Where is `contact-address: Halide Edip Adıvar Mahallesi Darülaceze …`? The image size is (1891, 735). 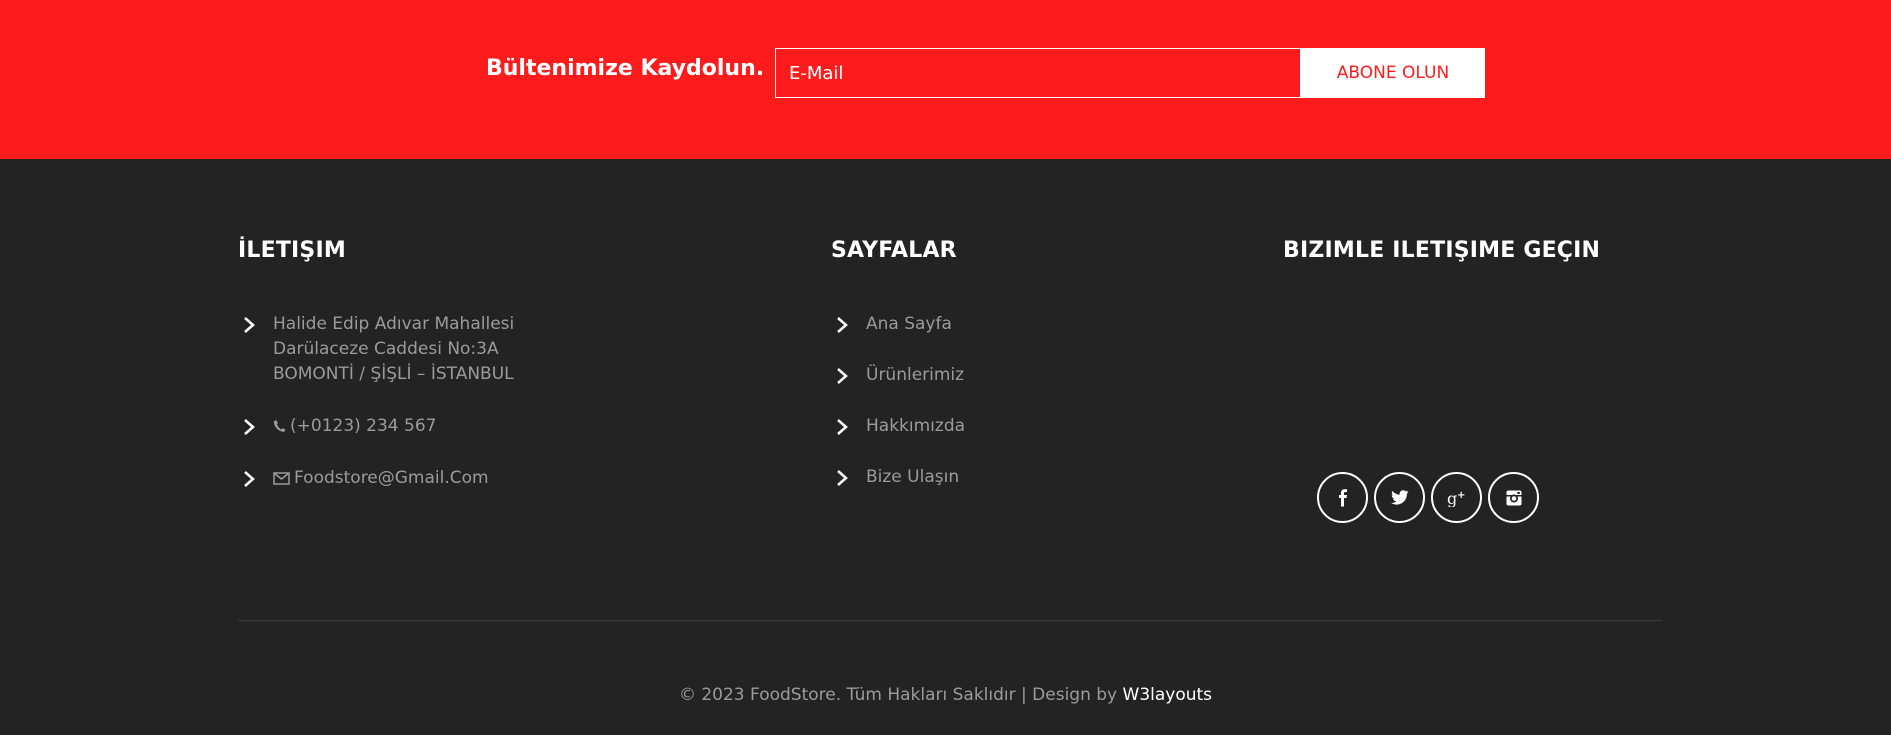
contact-address: Halide Edip Adıvar Mahallesi Darülaceze … is located at coordinates (376, 349).